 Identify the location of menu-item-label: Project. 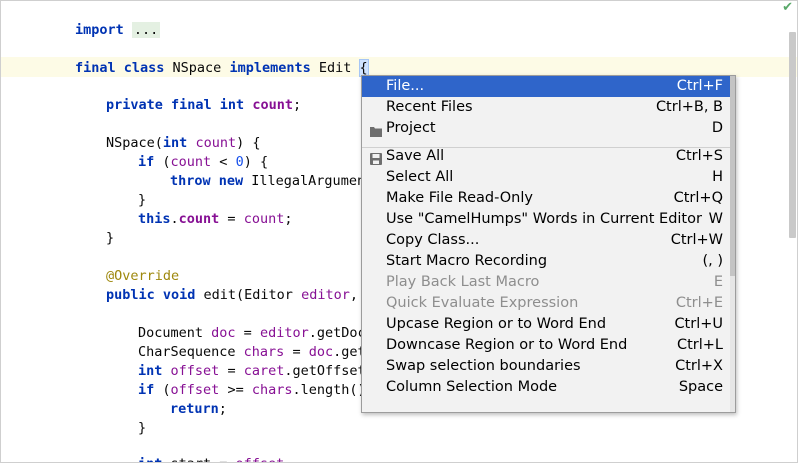
(411, 128).